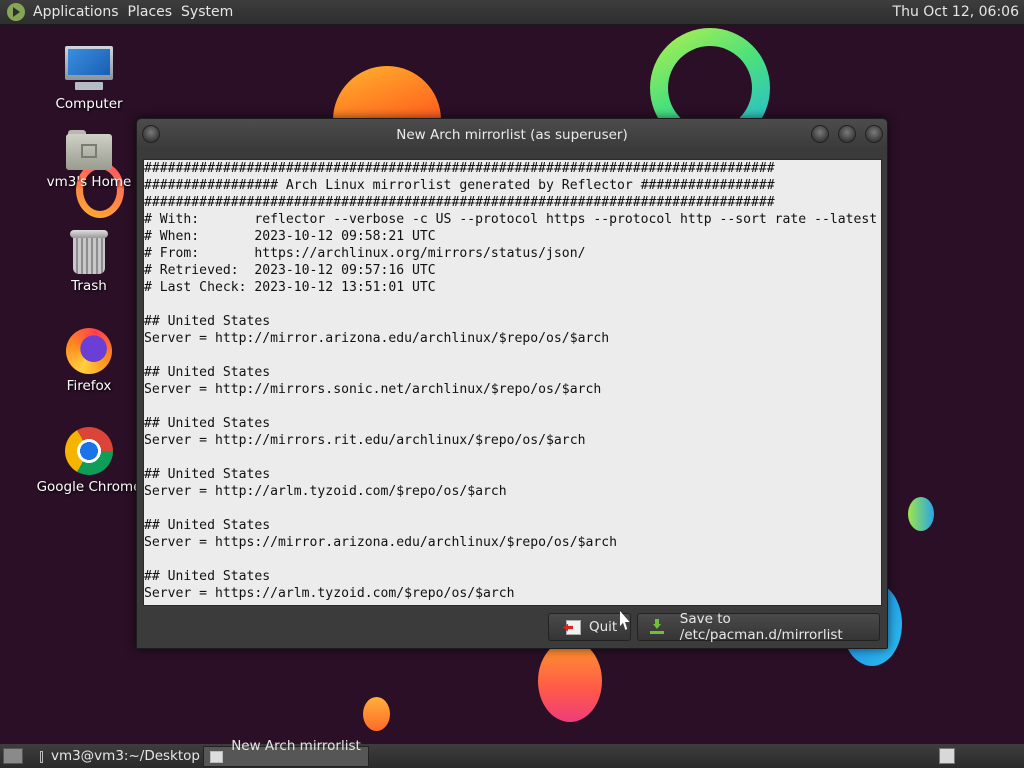 The height and width of the screenshot is (768, 1024). I want to click on quit-button: Quit, so click(589, 627).